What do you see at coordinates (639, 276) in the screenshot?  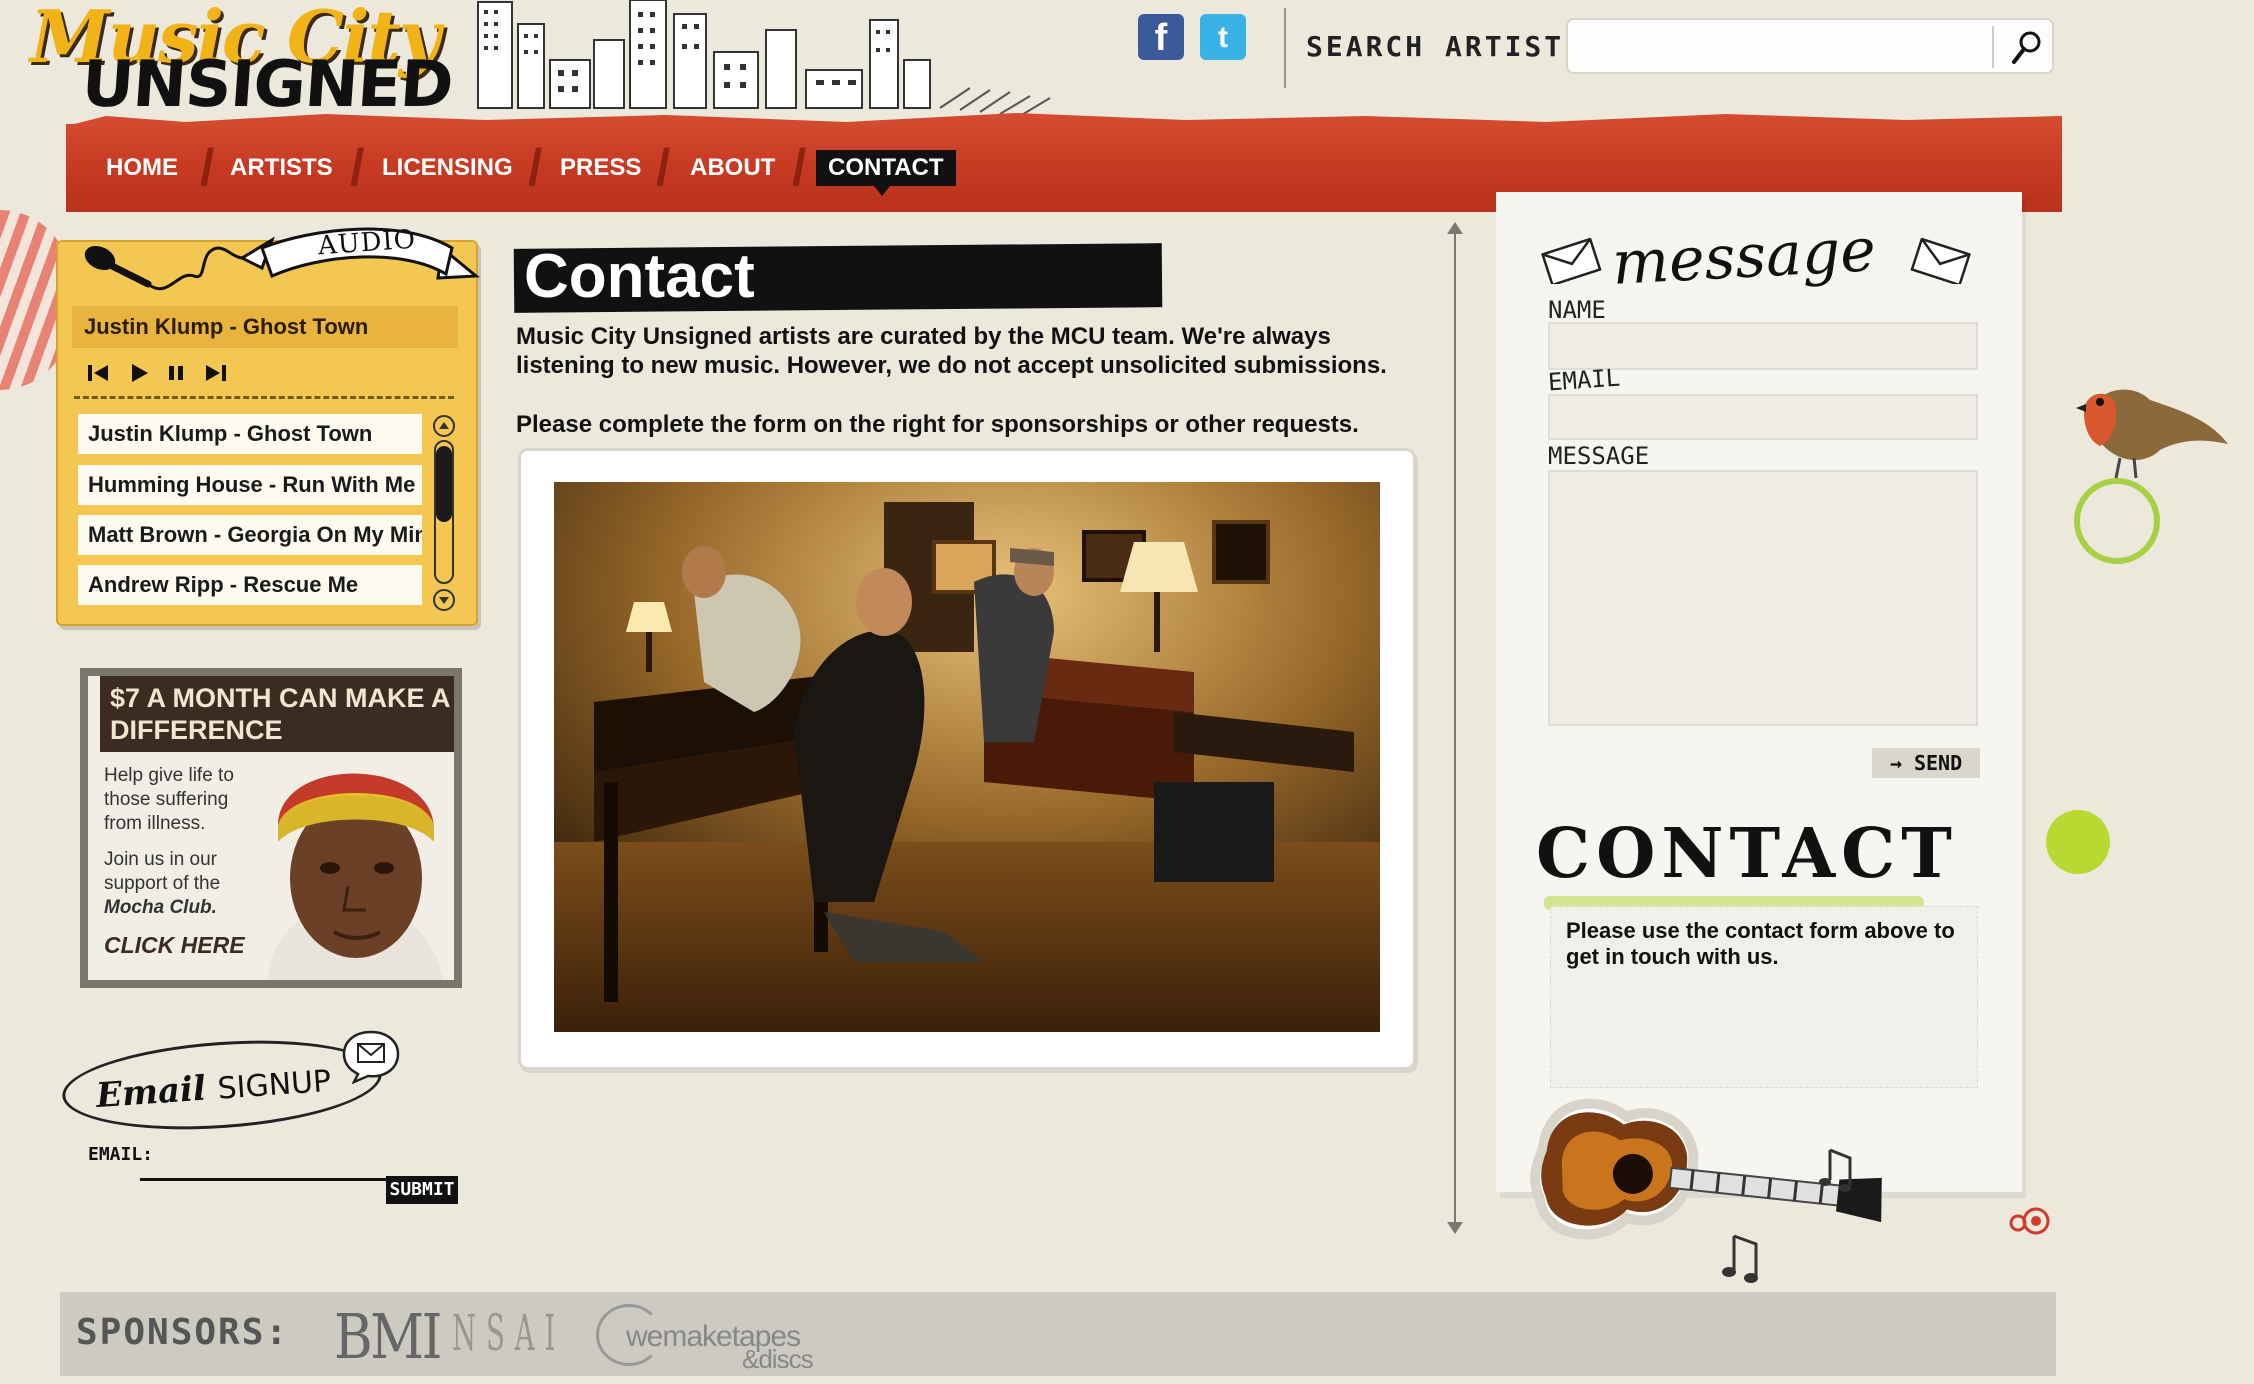 I see `page-title: Contact` at bounding box center [639, 276].